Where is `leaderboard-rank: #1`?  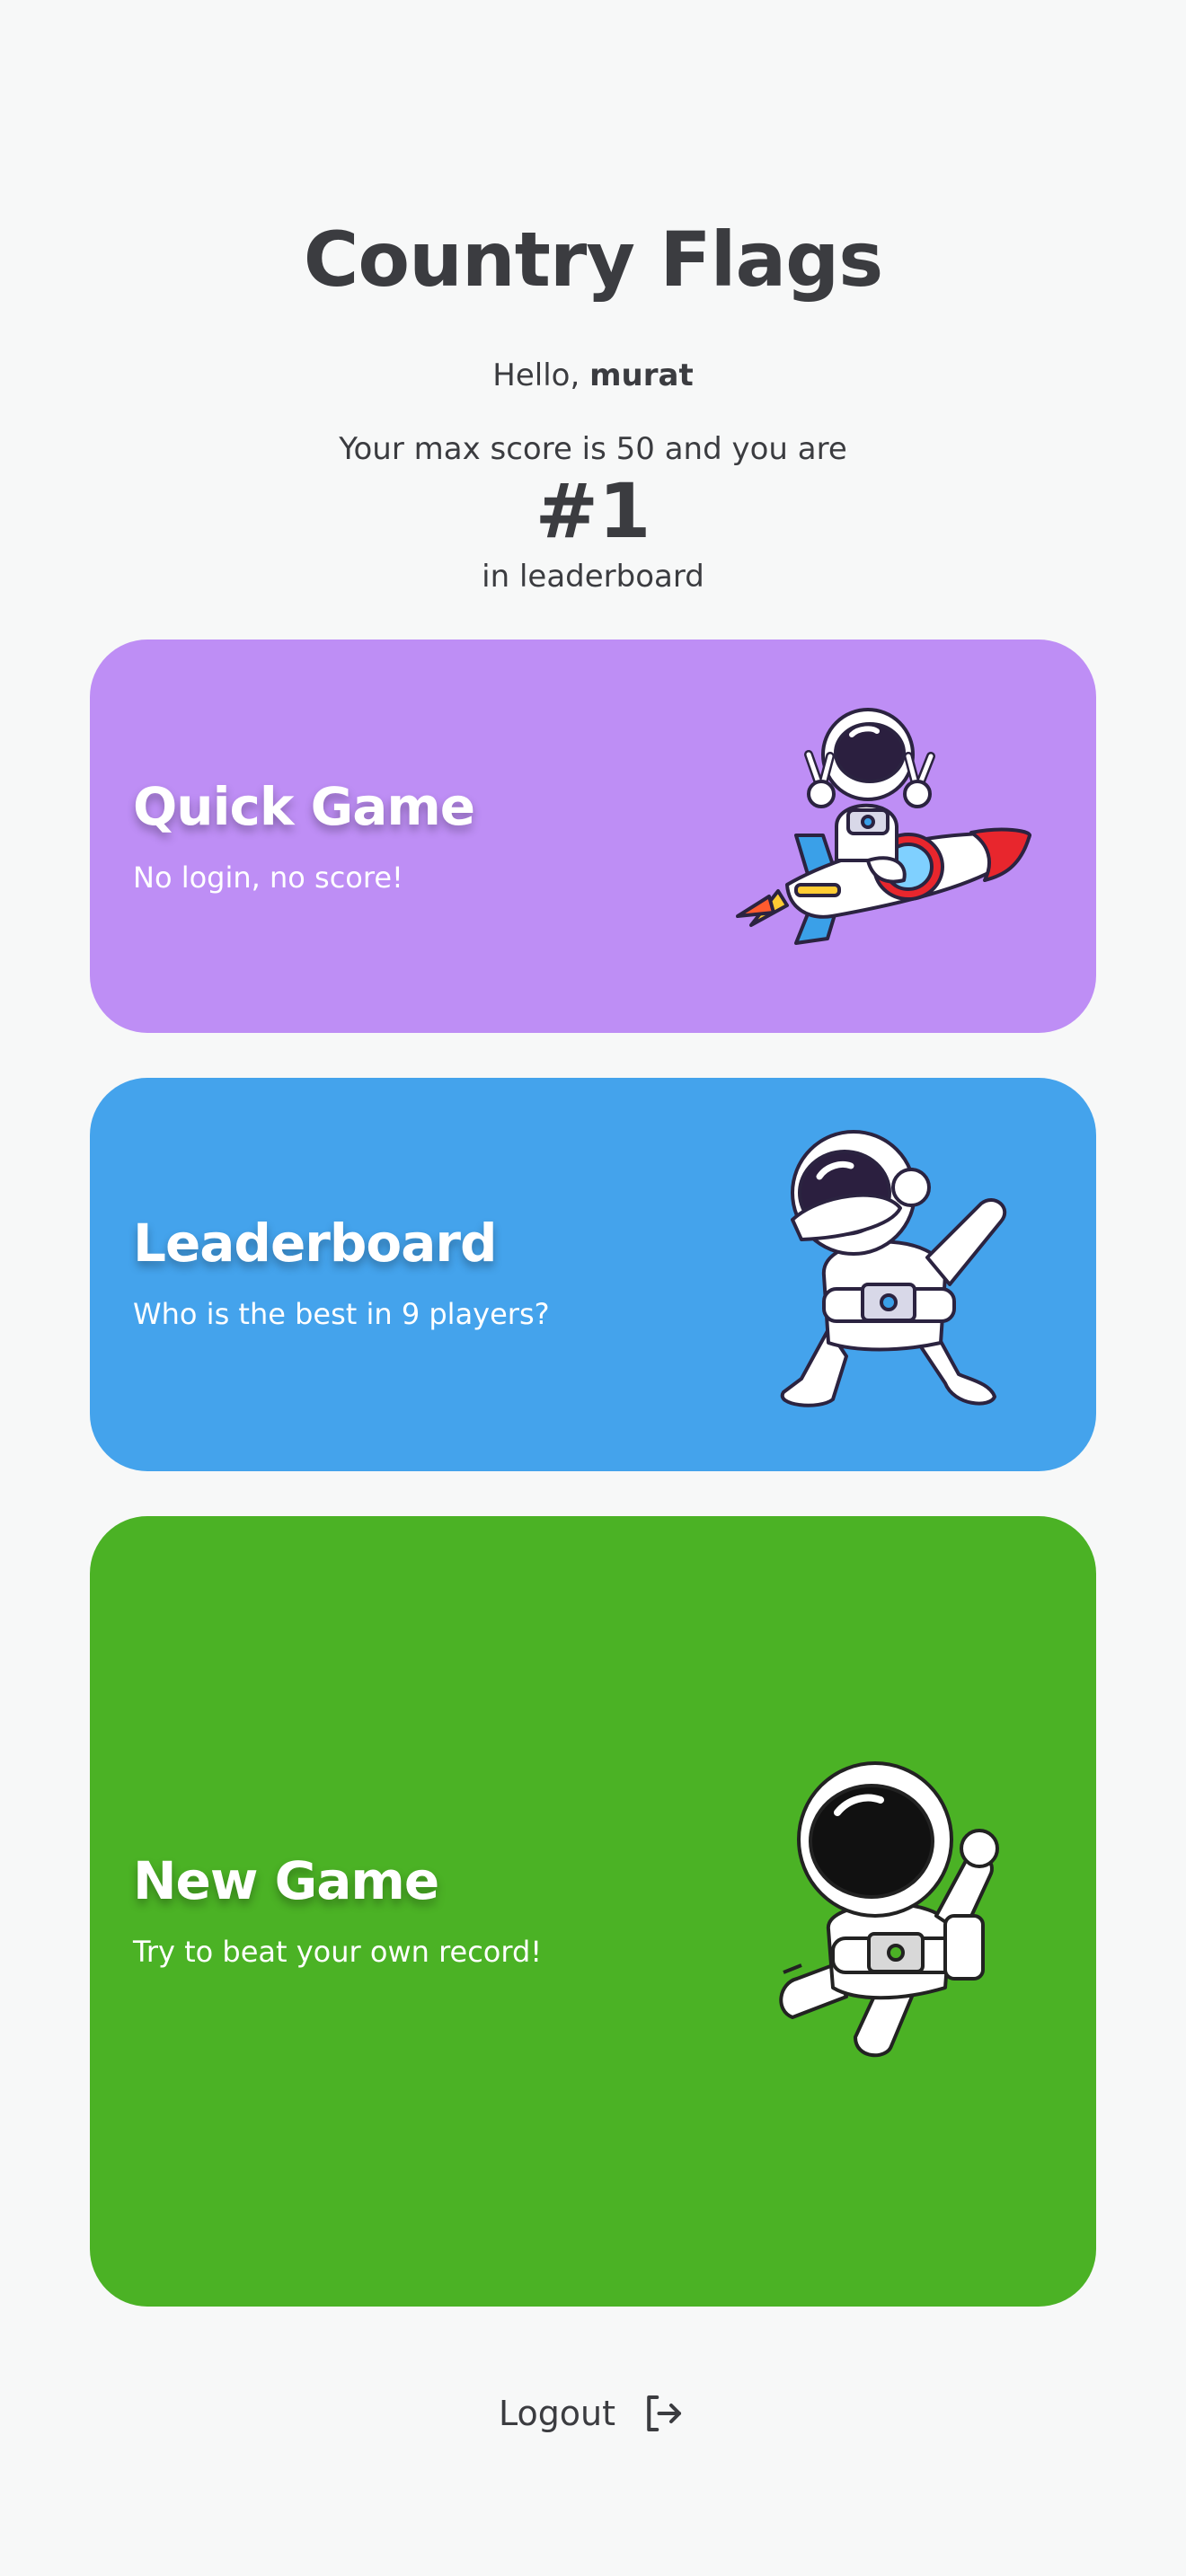 leaderboard-rank: #1 is located at coordinates (593, 511).